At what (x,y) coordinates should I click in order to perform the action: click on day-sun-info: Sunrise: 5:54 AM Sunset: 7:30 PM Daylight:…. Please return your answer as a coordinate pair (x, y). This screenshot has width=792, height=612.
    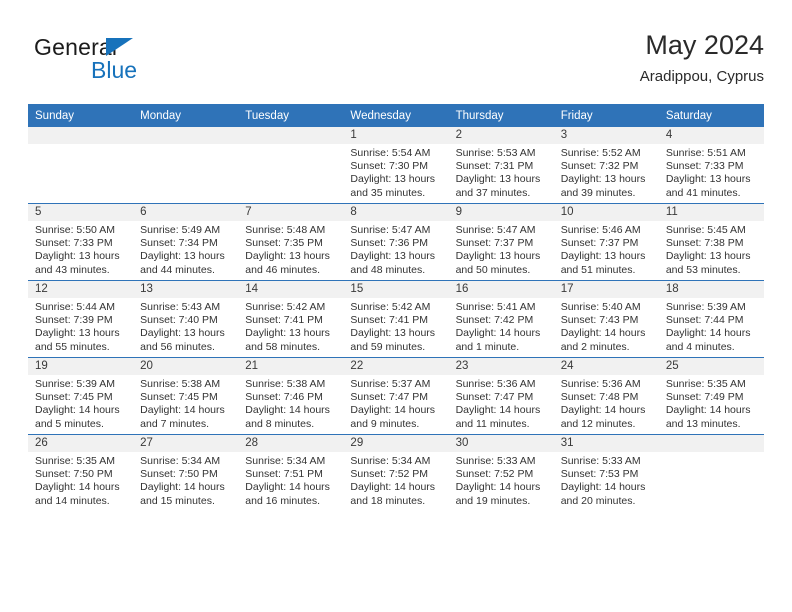
    Looking at the image, I should click on (395, 172).